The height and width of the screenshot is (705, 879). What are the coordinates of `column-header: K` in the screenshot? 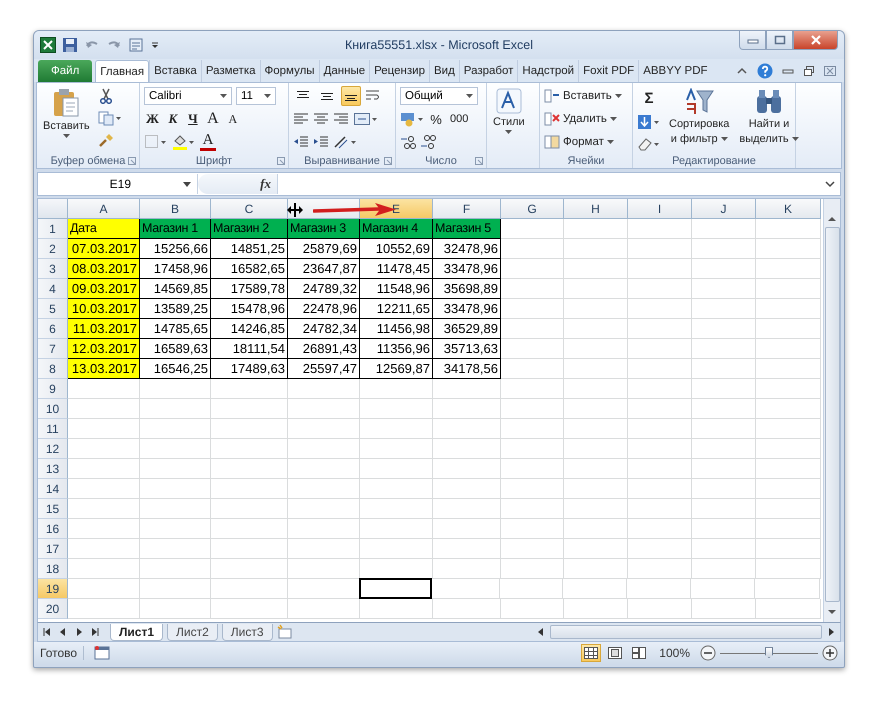 It's located at (788, 209).